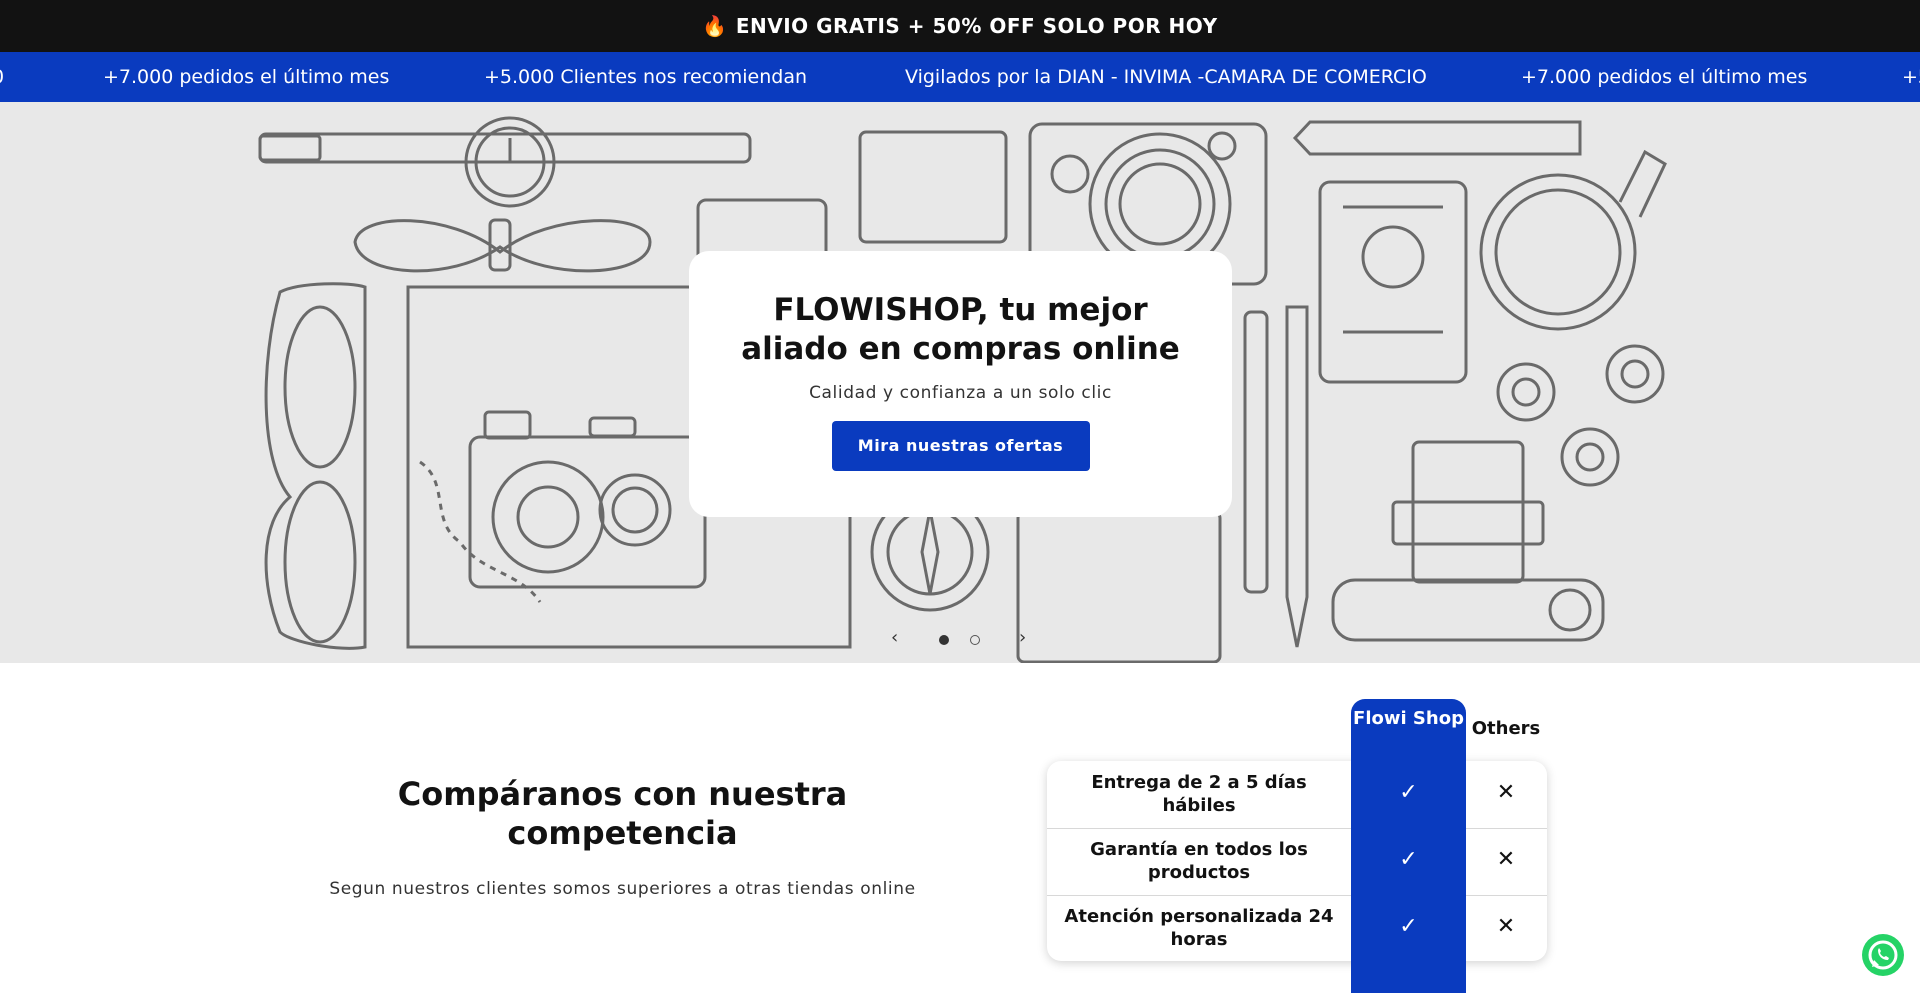 The width and height of the screenshot is (1920, 993). What do you see at coordinates (1526, 392) in the screenshot?
I see `tape-roll` at bounding box center [1526, 392].